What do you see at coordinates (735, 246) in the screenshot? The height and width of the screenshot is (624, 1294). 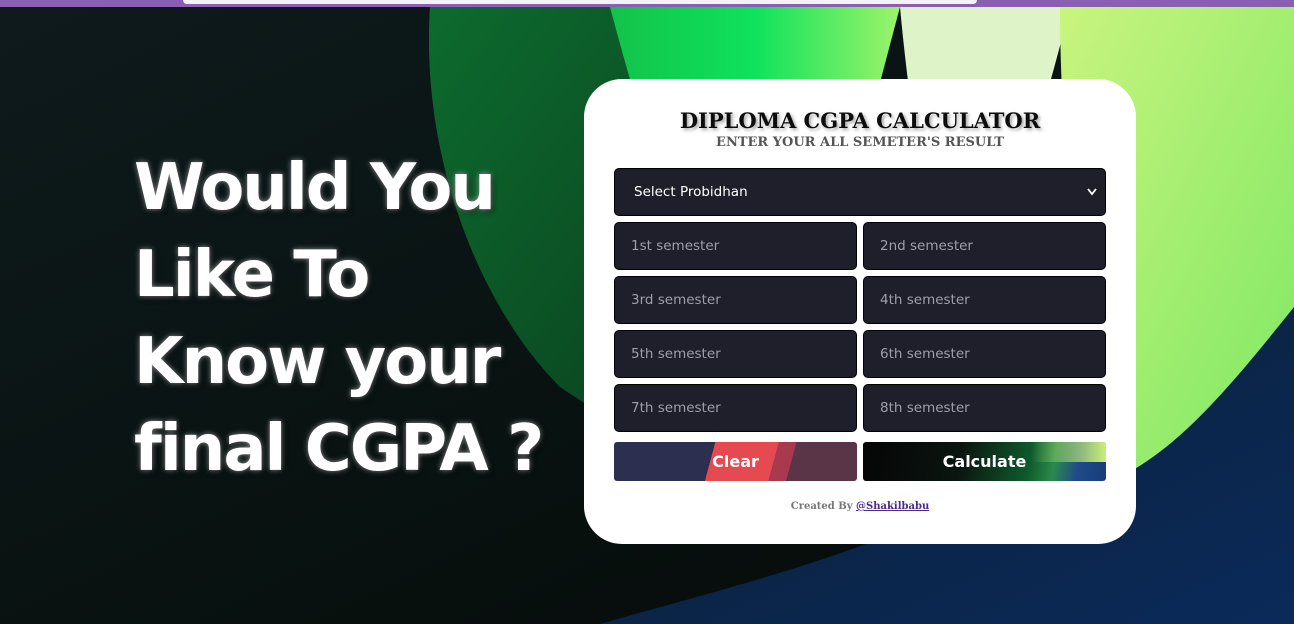 I see `semester-1-input: 1st semester` at bounding box center [735, 246].